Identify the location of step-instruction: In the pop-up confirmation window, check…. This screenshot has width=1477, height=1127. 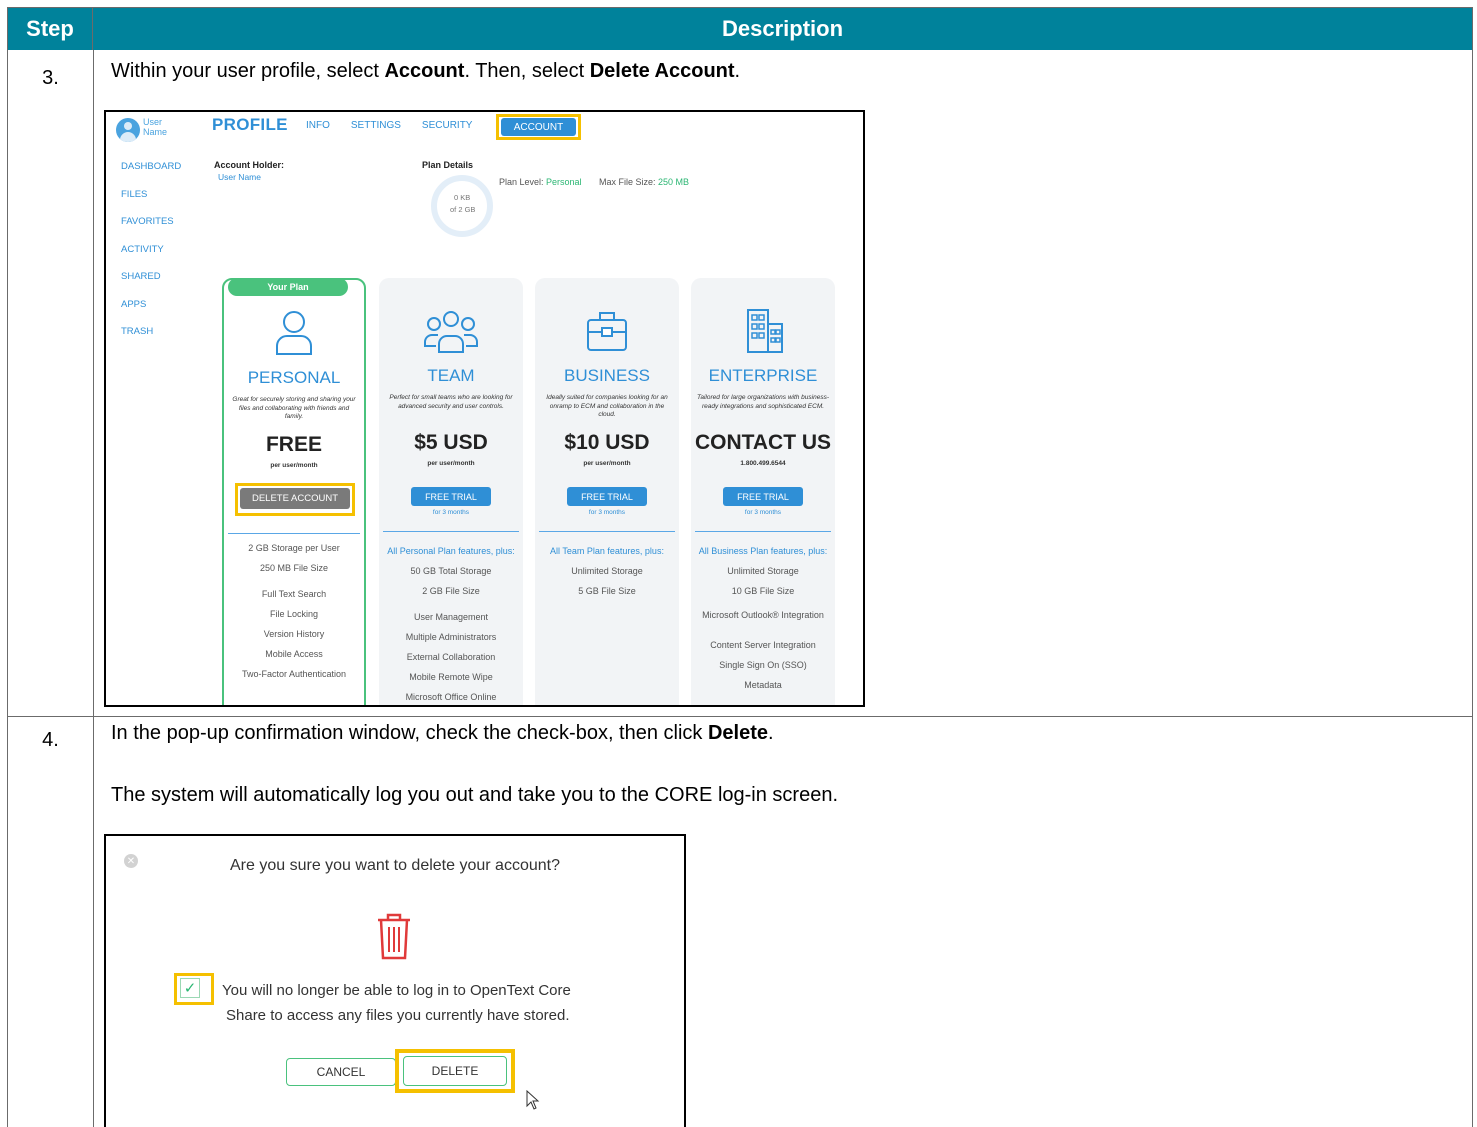
(442, 733).